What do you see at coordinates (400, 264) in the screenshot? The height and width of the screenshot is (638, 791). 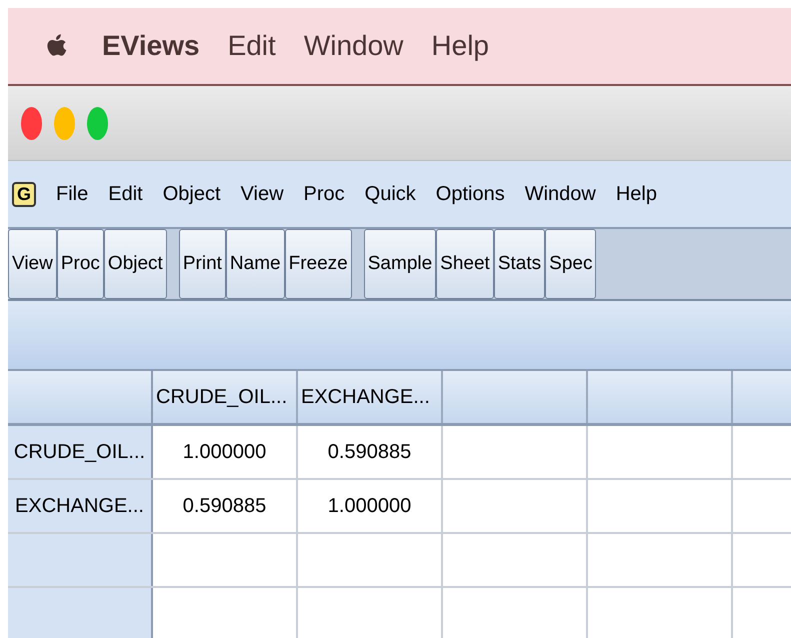 I see `toolbar-button: Sample` at bounding box center [400, 264].